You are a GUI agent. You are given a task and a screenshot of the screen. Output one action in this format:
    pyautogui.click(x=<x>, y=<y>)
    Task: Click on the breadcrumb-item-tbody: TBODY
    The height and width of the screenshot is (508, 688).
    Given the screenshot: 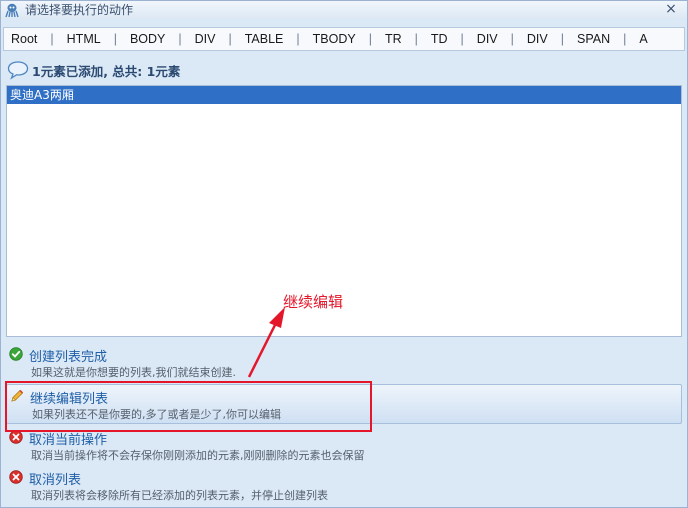 What is the action you would take?
    pyautogui.click(x=334, y=39)
    